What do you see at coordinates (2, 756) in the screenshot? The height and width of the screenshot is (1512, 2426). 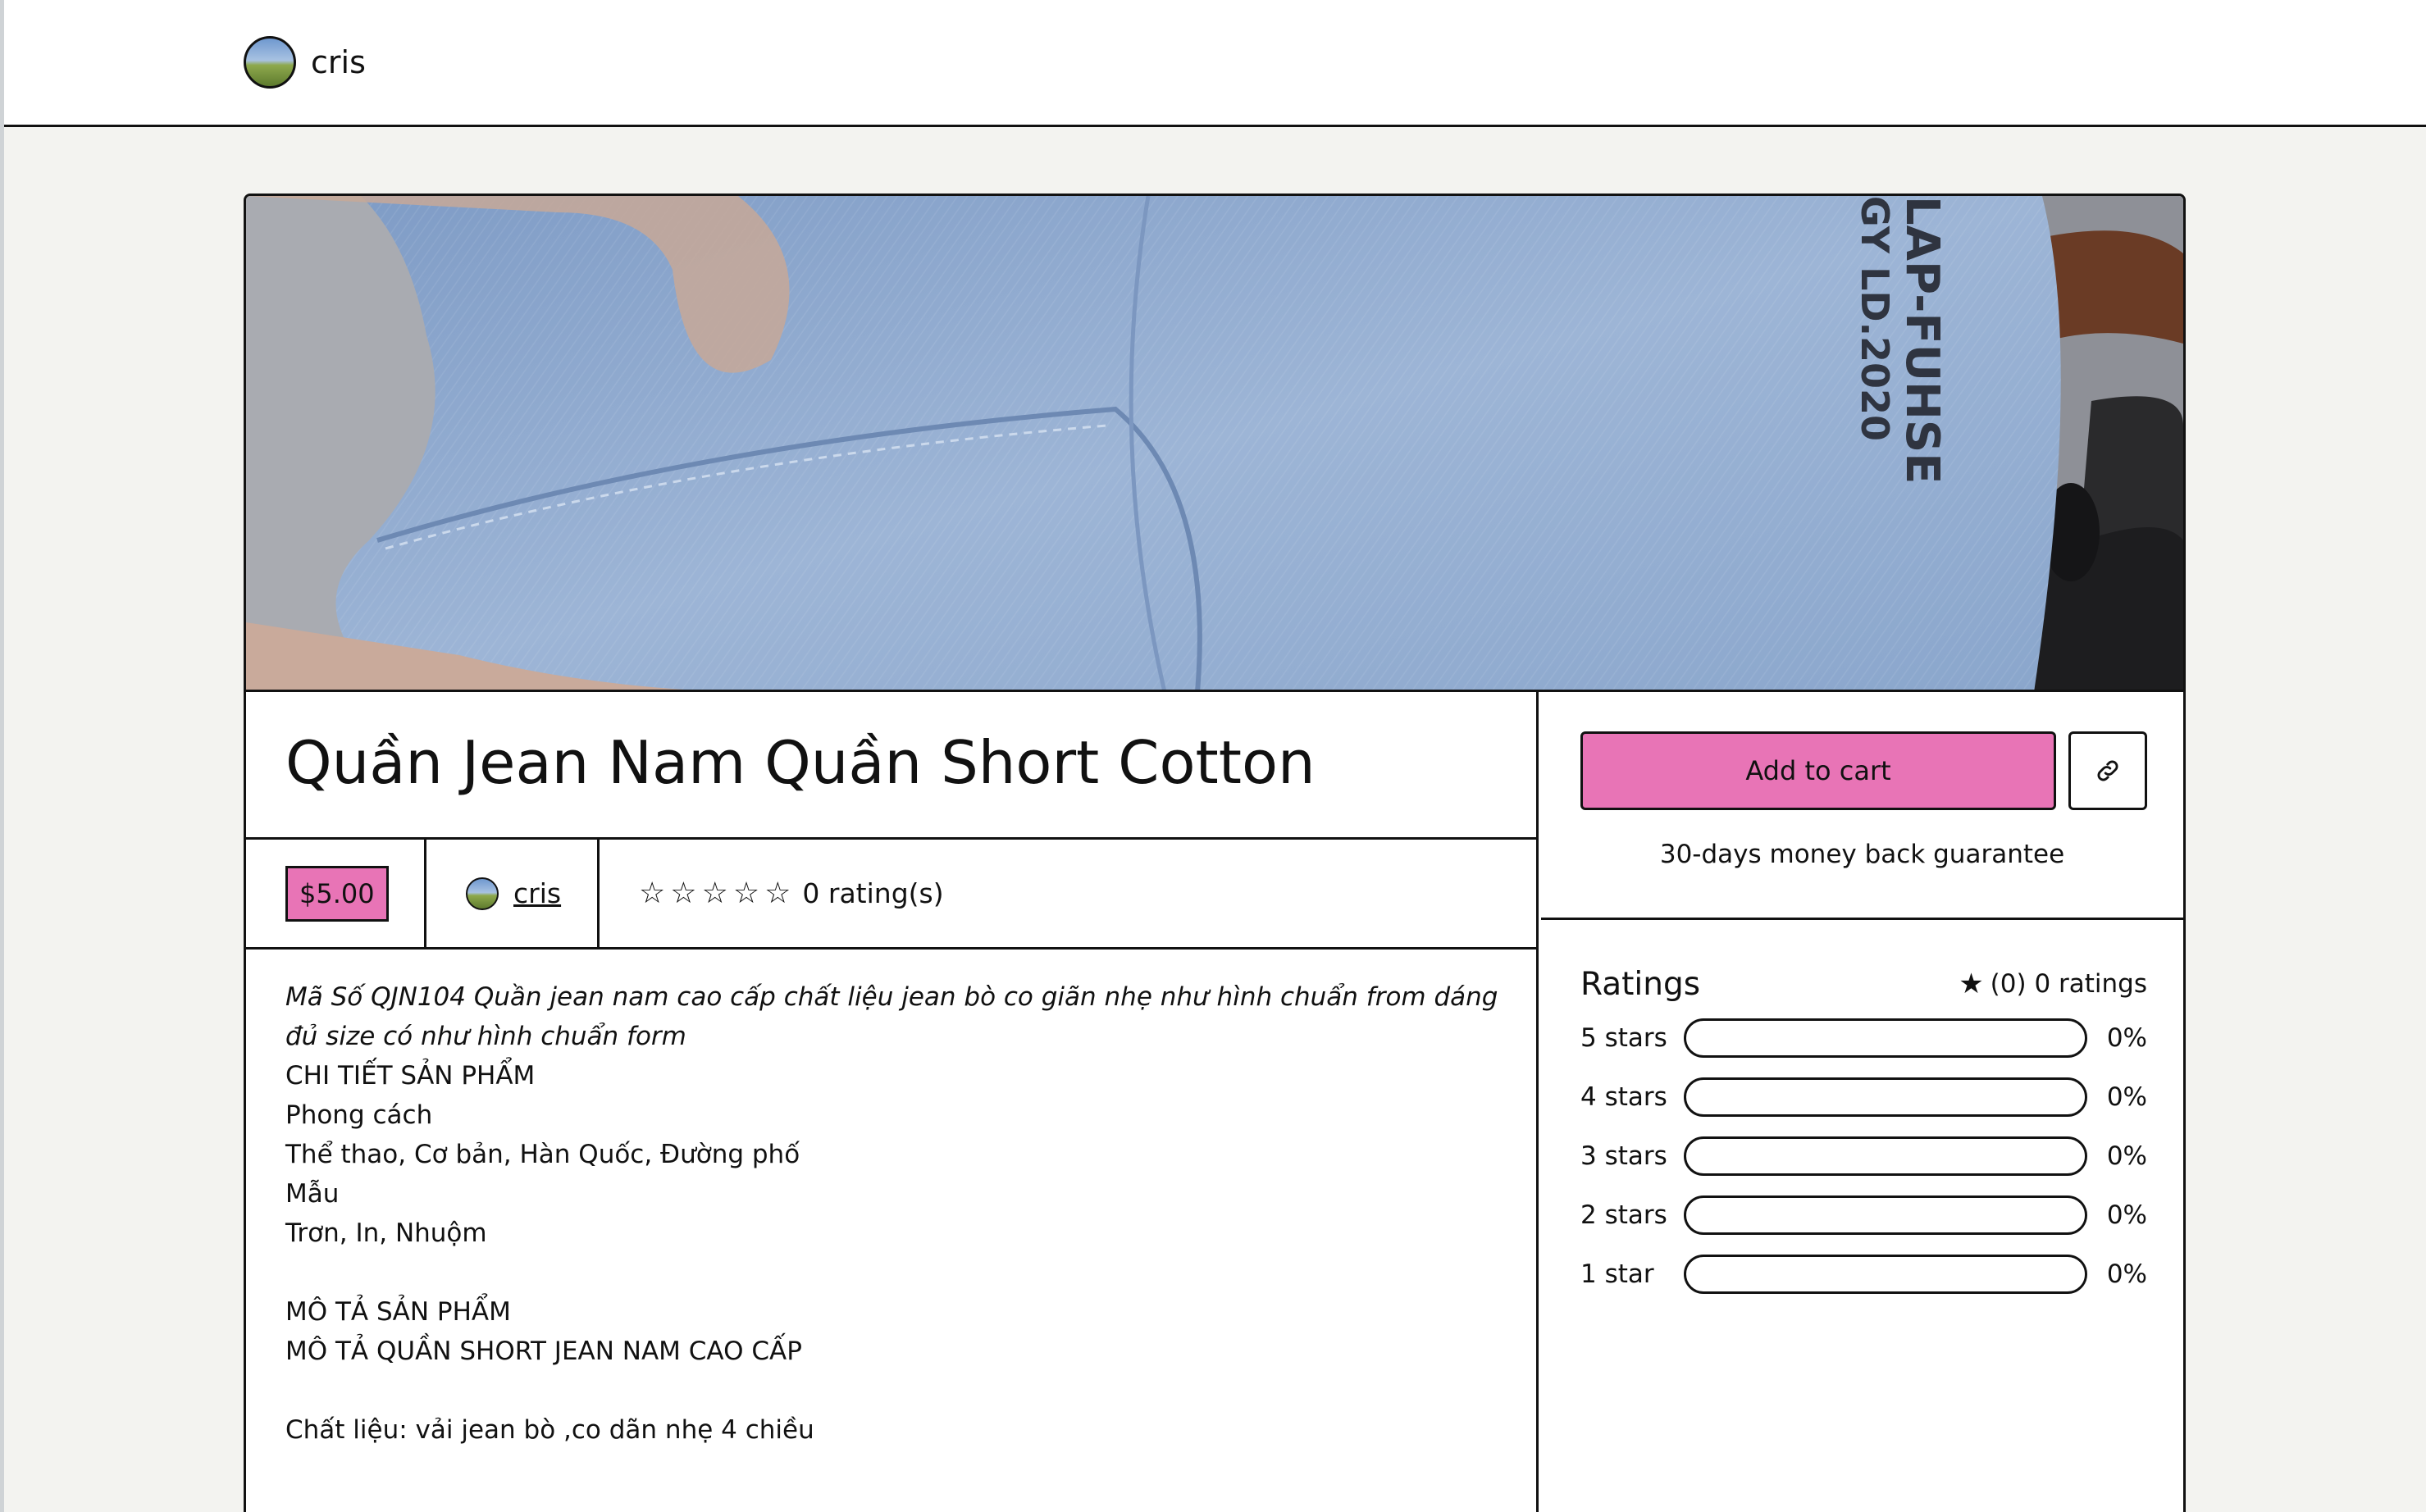 I see `window-edge` at bounding box center [2, 756].